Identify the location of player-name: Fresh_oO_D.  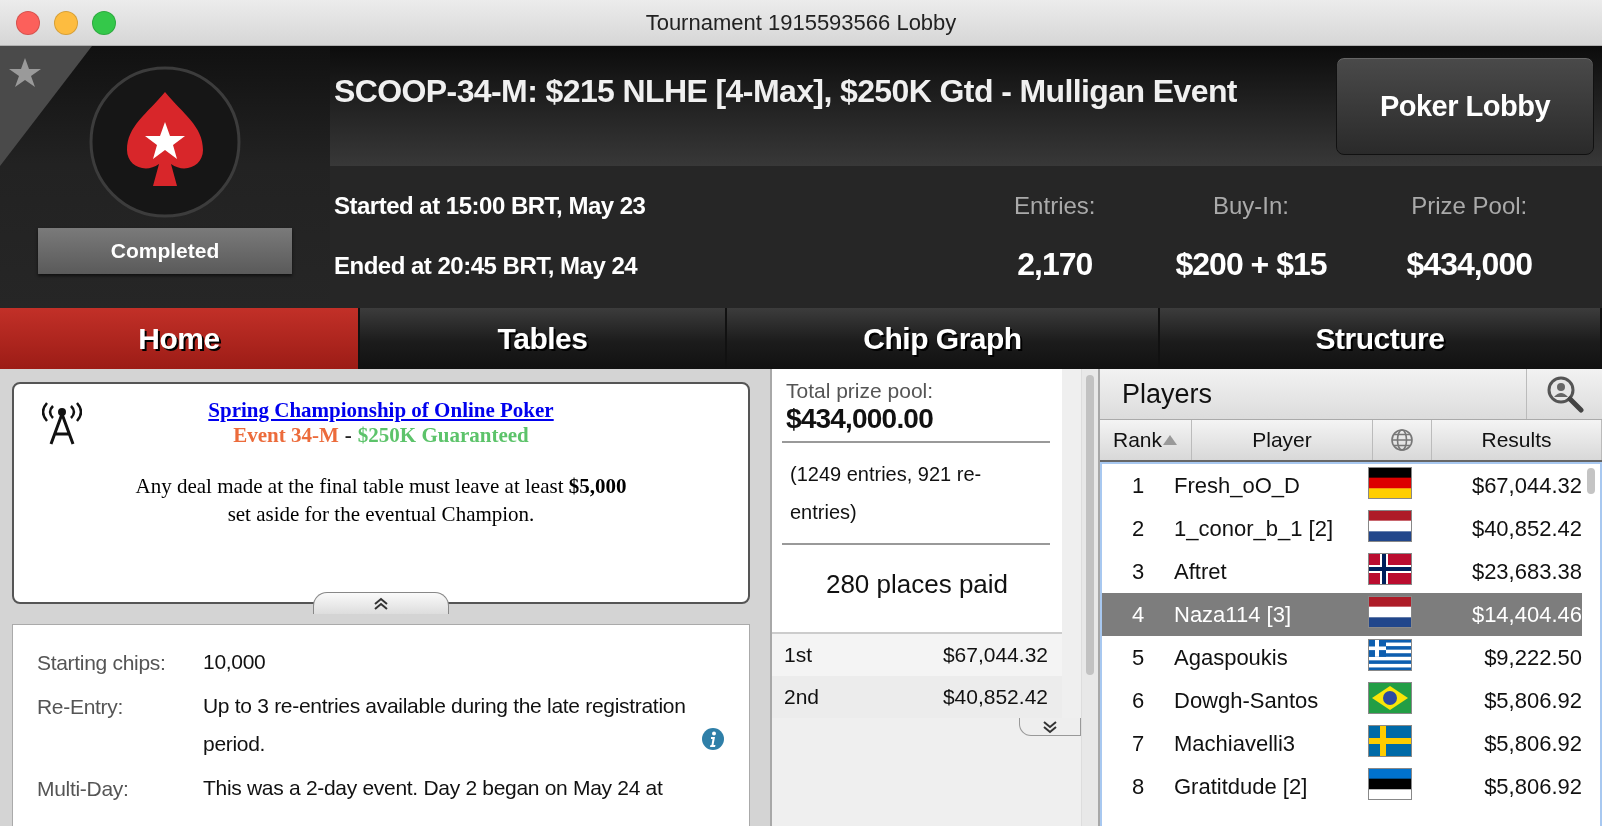
(1237, 485).